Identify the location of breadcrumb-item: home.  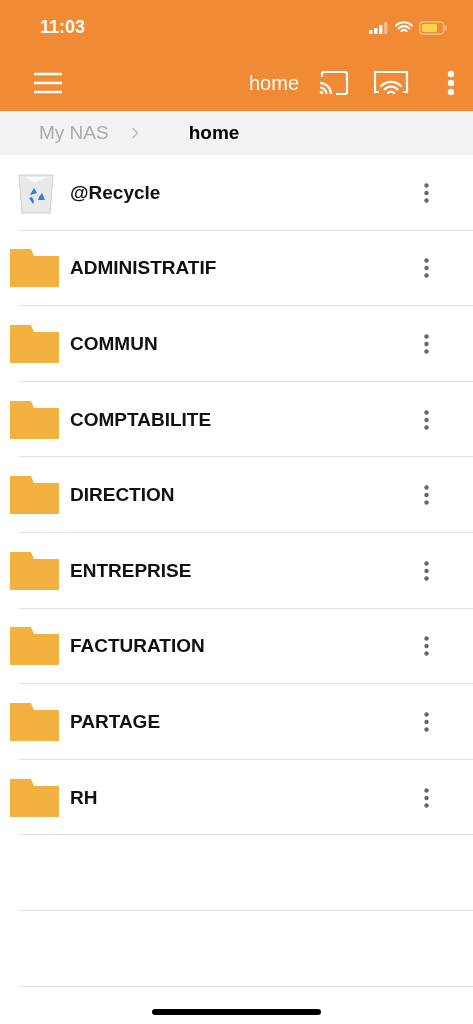
(214, 133).